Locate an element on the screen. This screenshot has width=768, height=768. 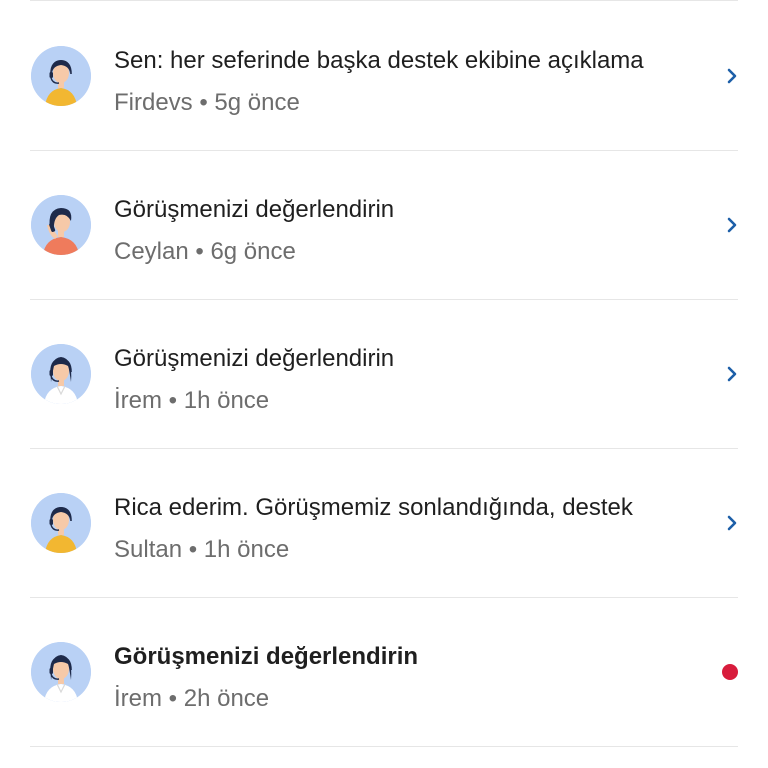
unread-dot-icon is located at coordinates (730, 672).